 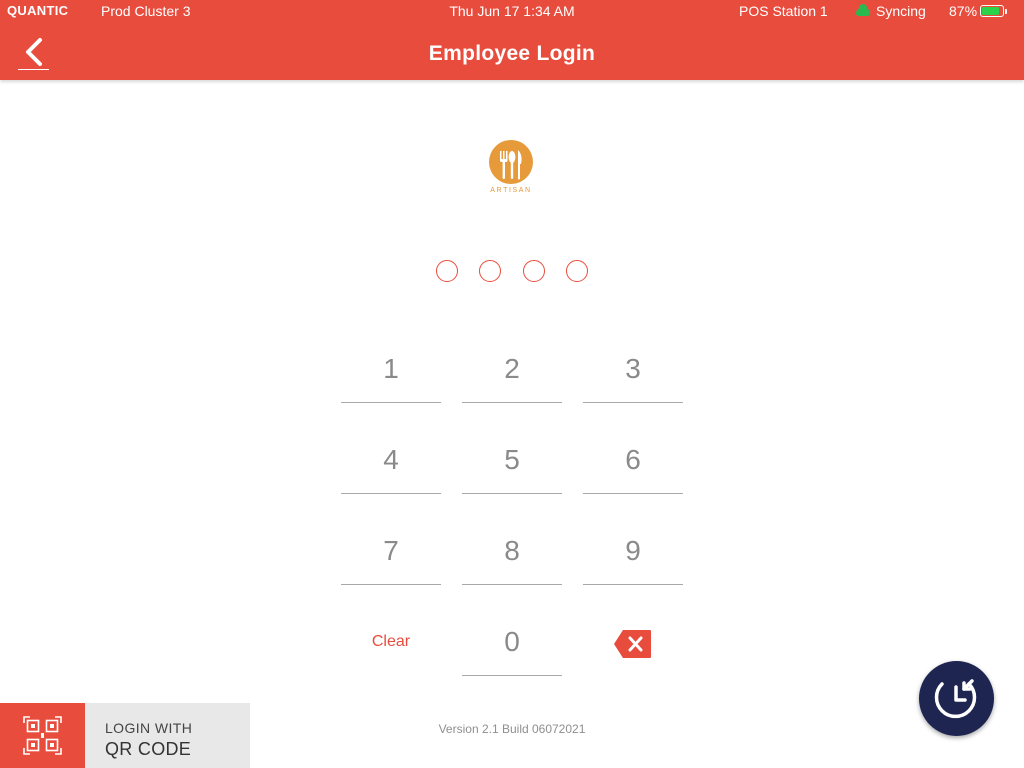 I want to click on key-7: 7, so click(x=391, y=552).